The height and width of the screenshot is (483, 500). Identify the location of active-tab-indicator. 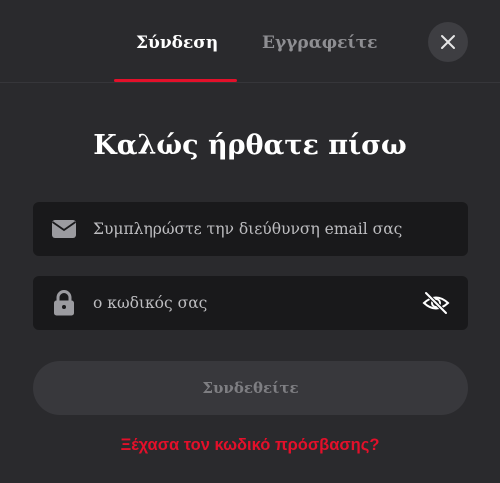
(175, 80).